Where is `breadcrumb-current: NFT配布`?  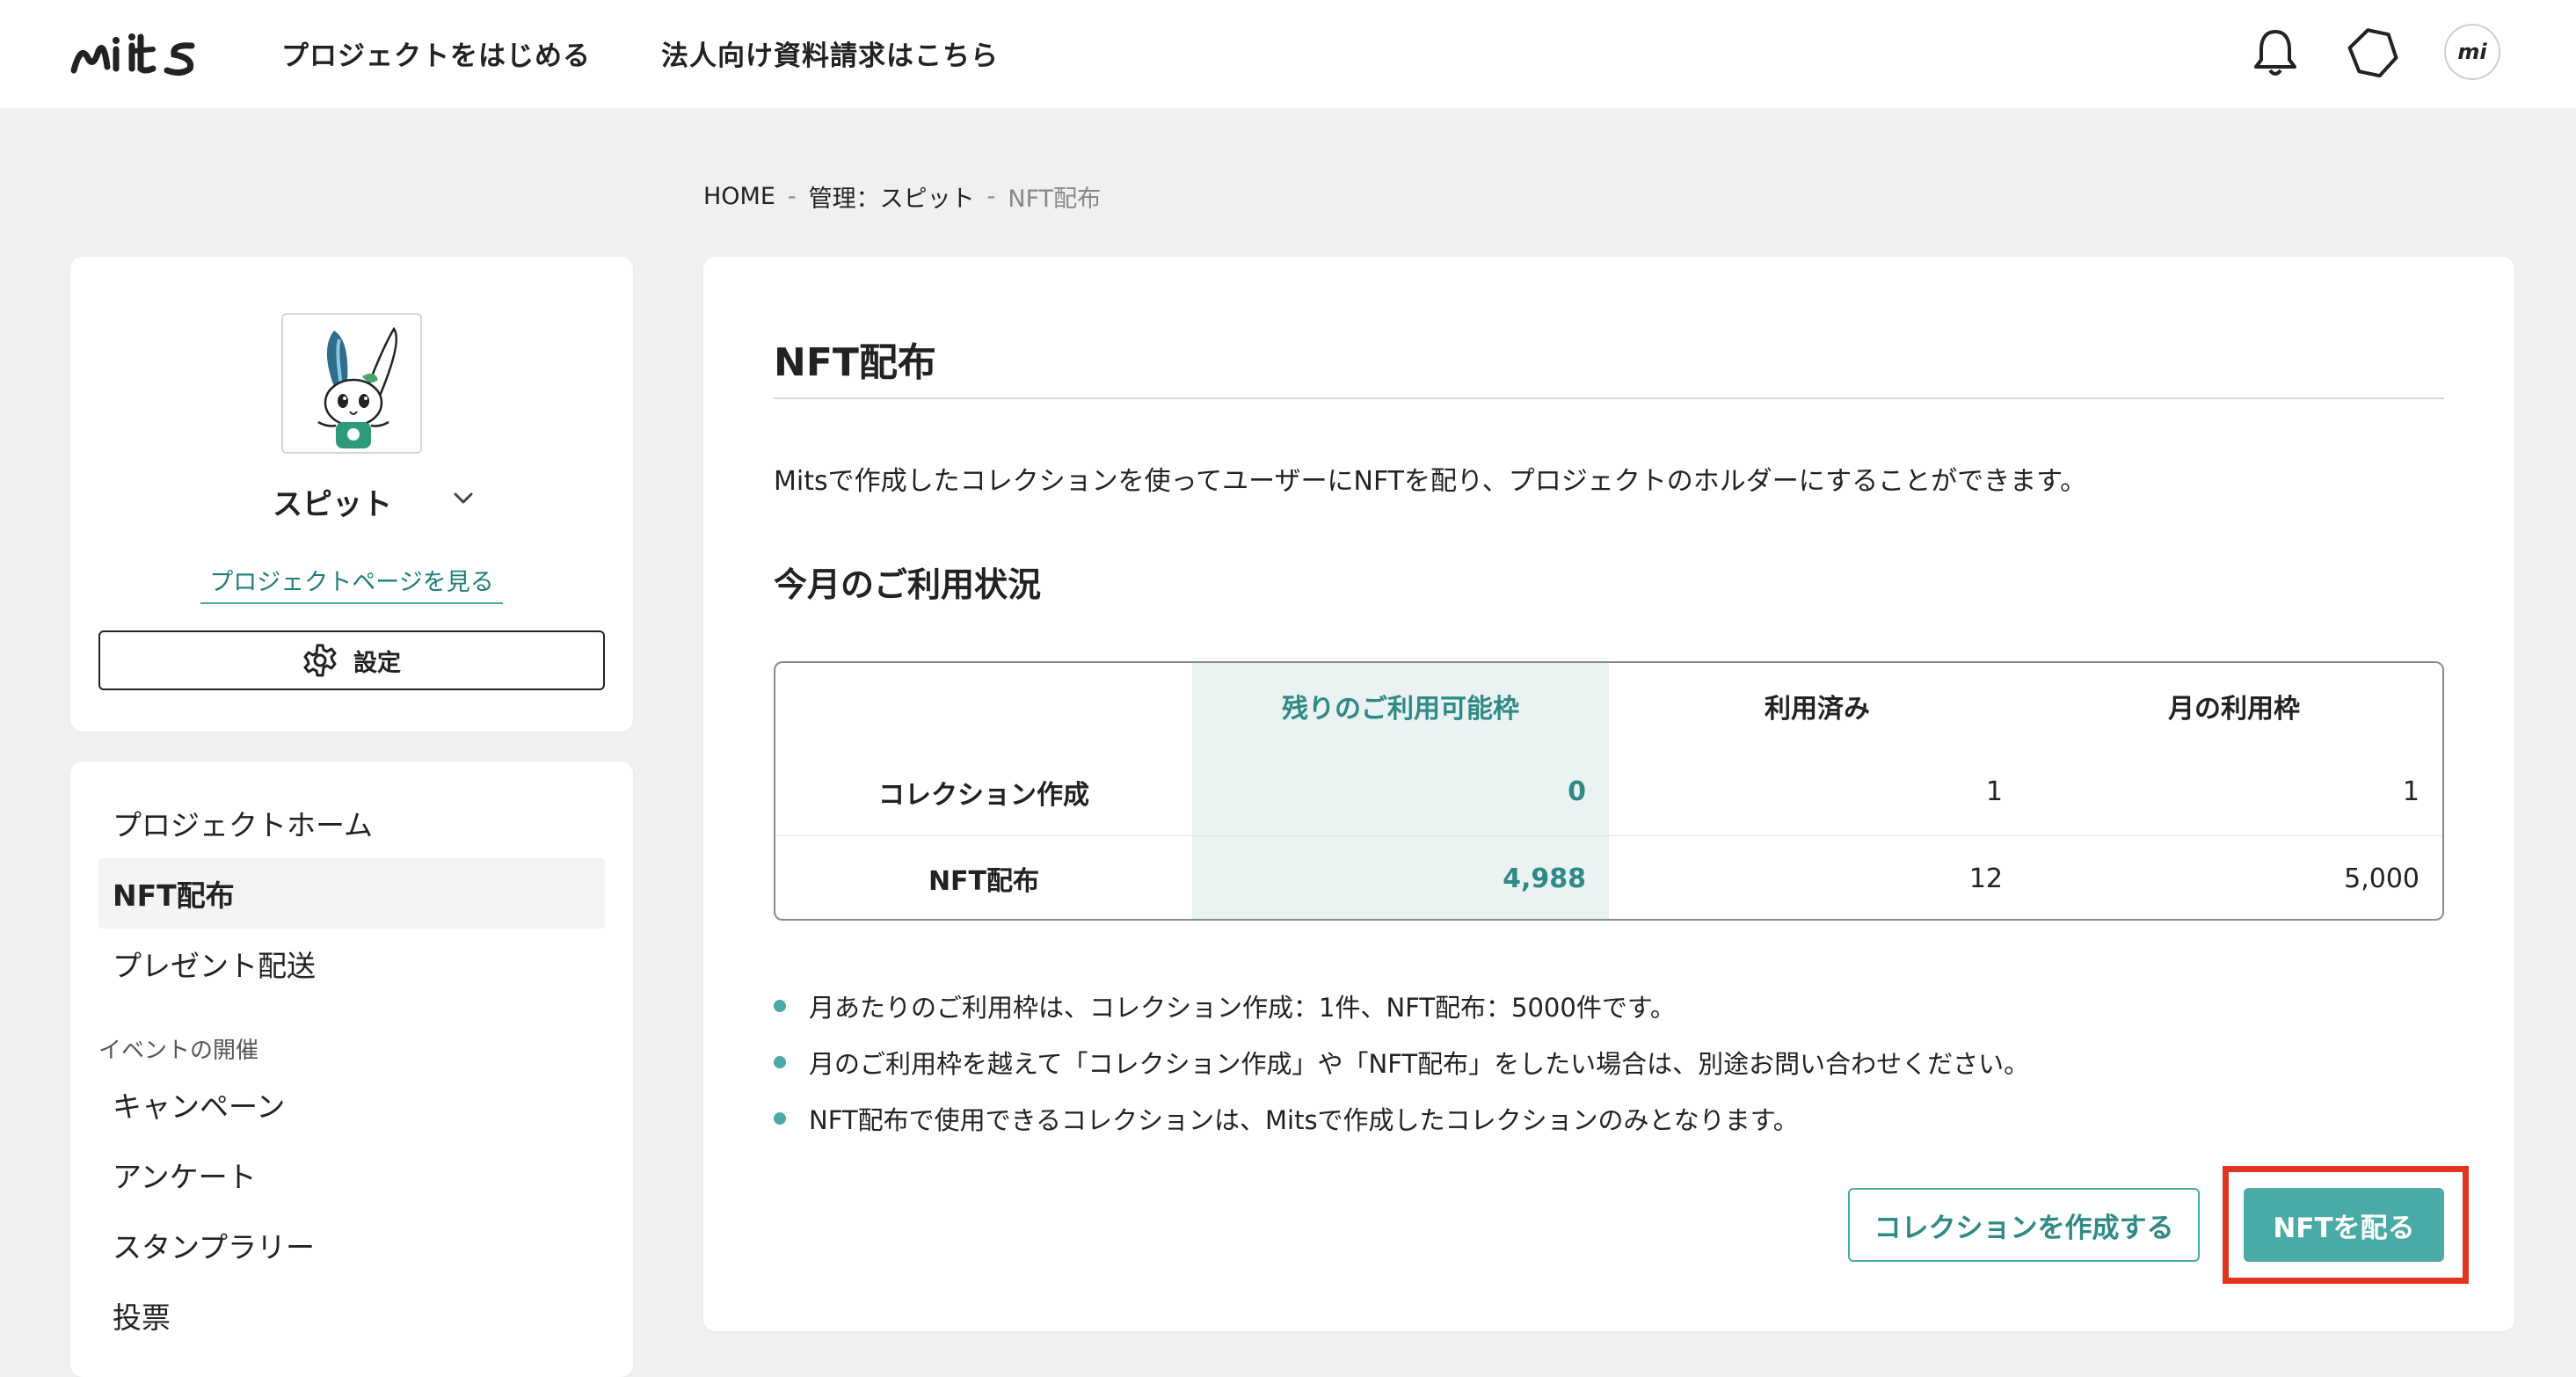
breadcrumb-current: NFT配布 is located at coordinates (1055, 199).